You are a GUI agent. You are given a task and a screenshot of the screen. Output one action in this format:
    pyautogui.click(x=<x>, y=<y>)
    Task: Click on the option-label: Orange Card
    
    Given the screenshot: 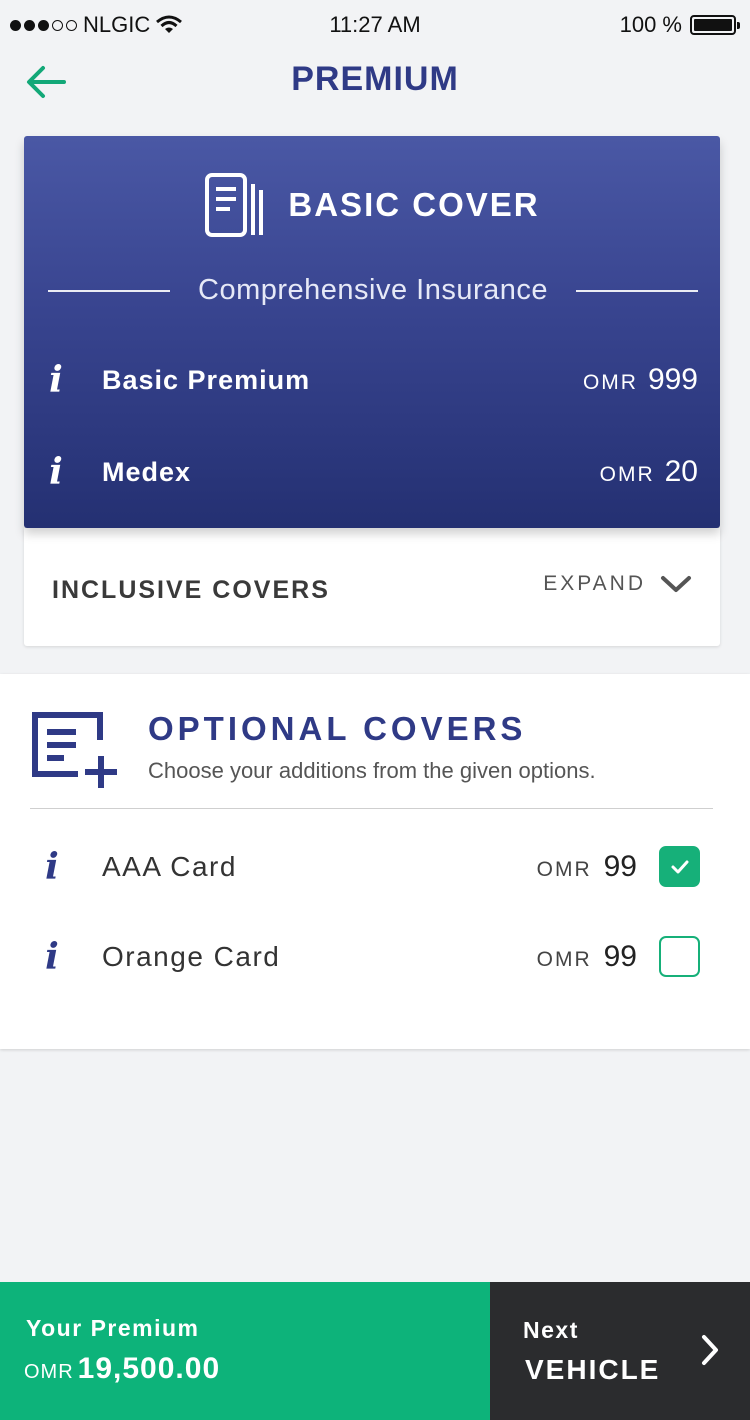 What is the action you would take?
    pyautogui.click(x=191, y=956)
    